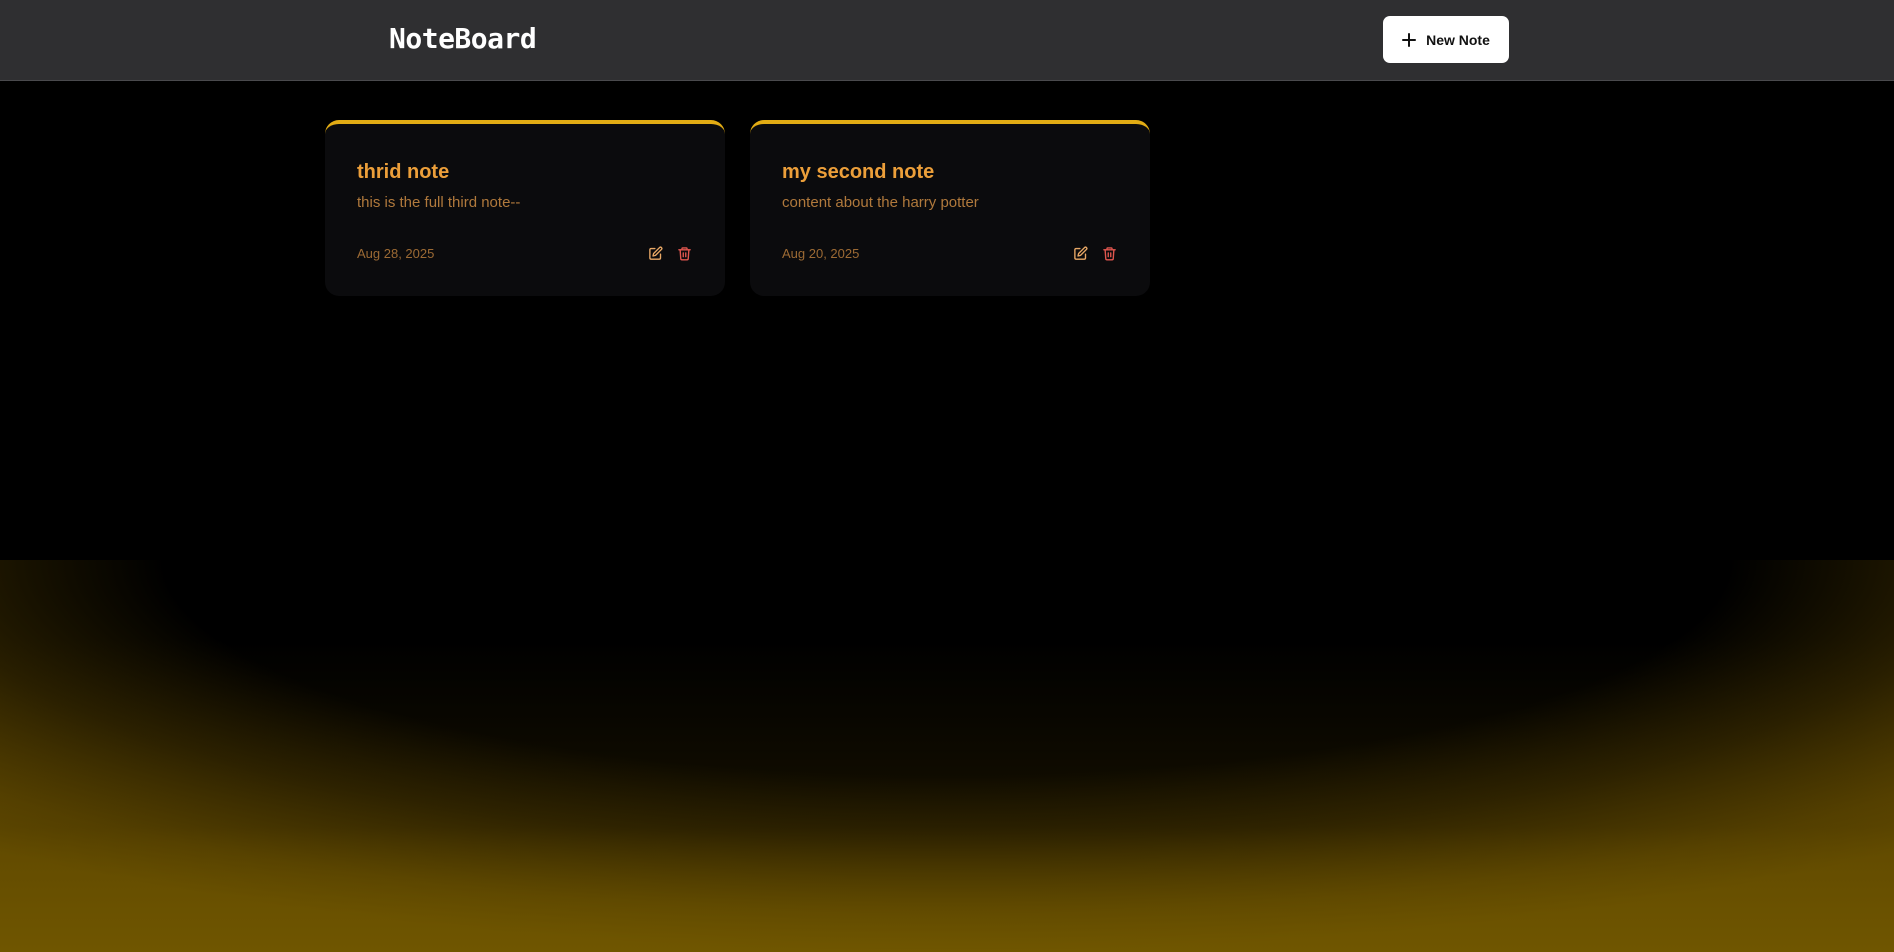 The height and width of the screenshot is (952, 1894). What do you see at coordinates (463, 38) in the screenshot?
I see `app-title: NoteBoard` at bounding box center [463, 38].